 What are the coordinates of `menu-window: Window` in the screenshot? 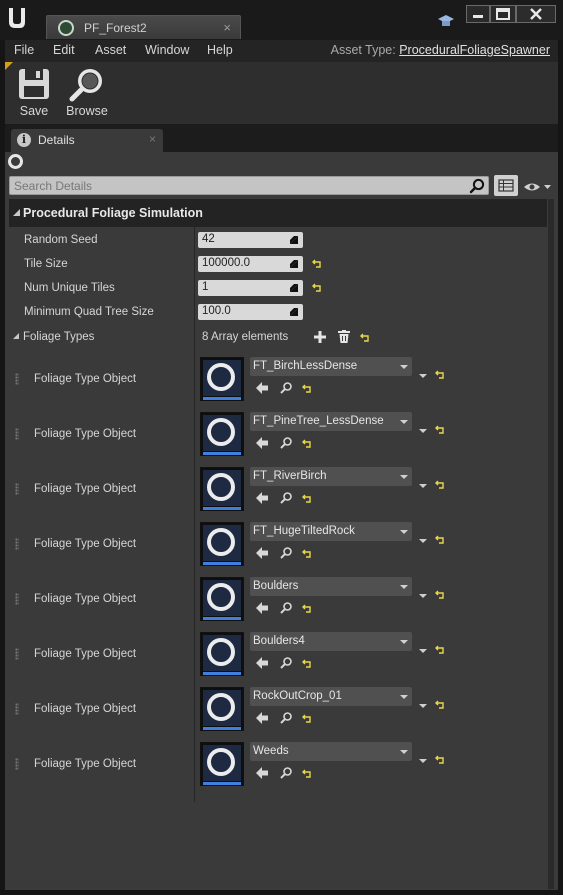 It's located at (167, 50).